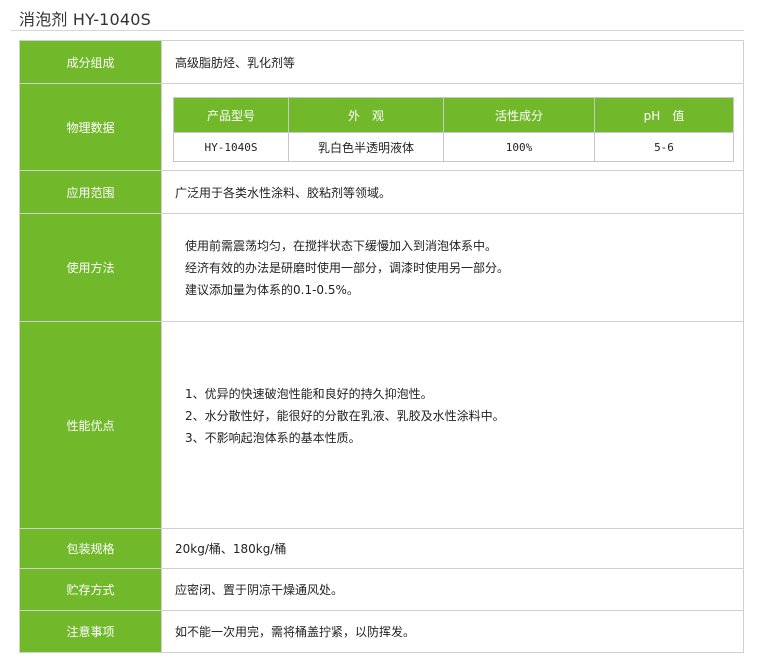 The width and height of the screenshot is (760, 669). Describe the element at coordinates (235, 62) in the screenshot. I see `value-composition: 高级脂肪烃、乳化剂等` at that location.